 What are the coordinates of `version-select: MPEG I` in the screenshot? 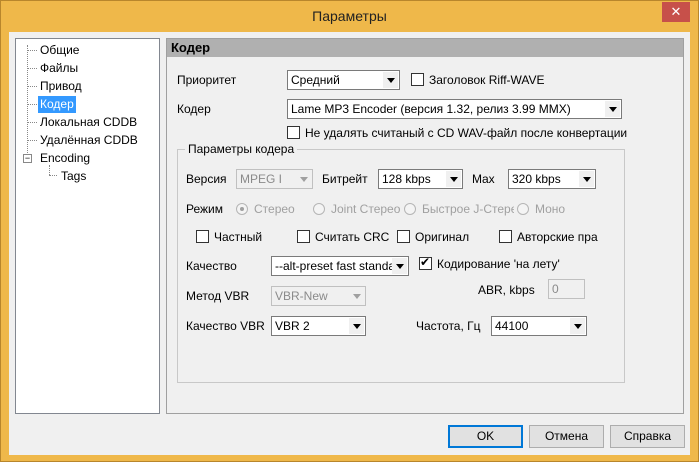 It's located at (274, 179).